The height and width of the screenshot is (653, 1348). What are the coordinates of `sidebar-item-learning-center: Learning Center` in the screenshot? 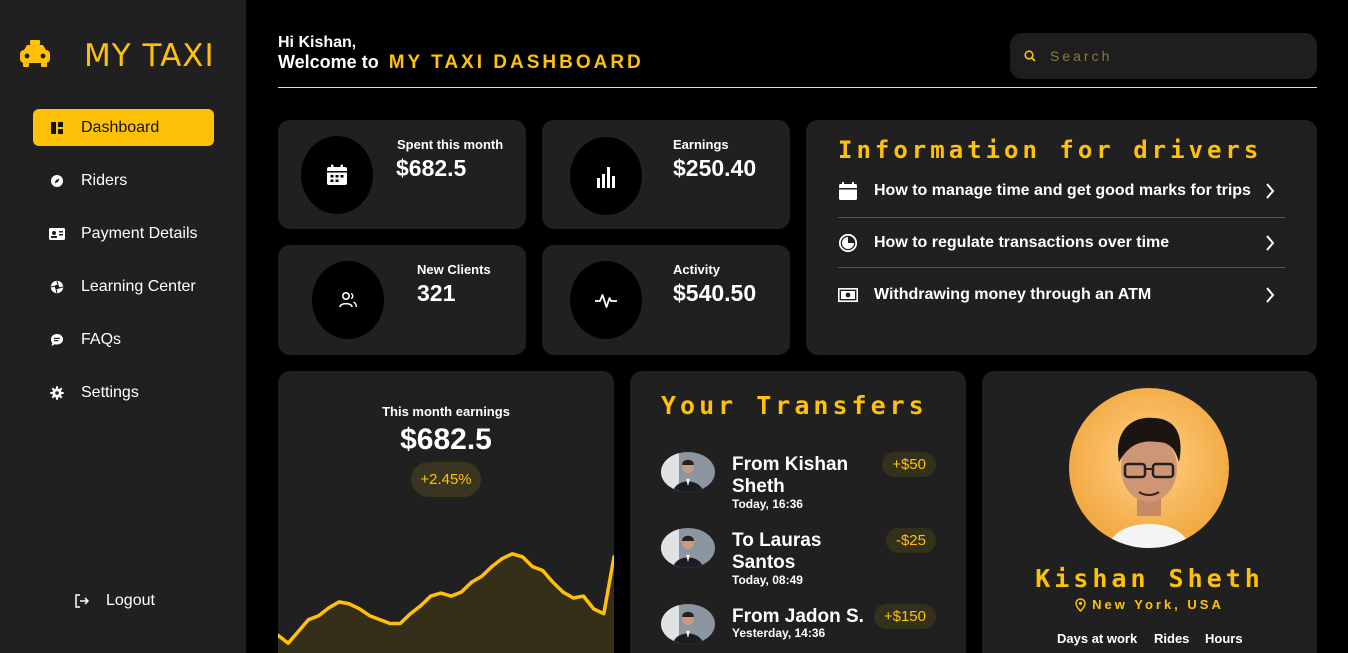 It's located at (123, 286).